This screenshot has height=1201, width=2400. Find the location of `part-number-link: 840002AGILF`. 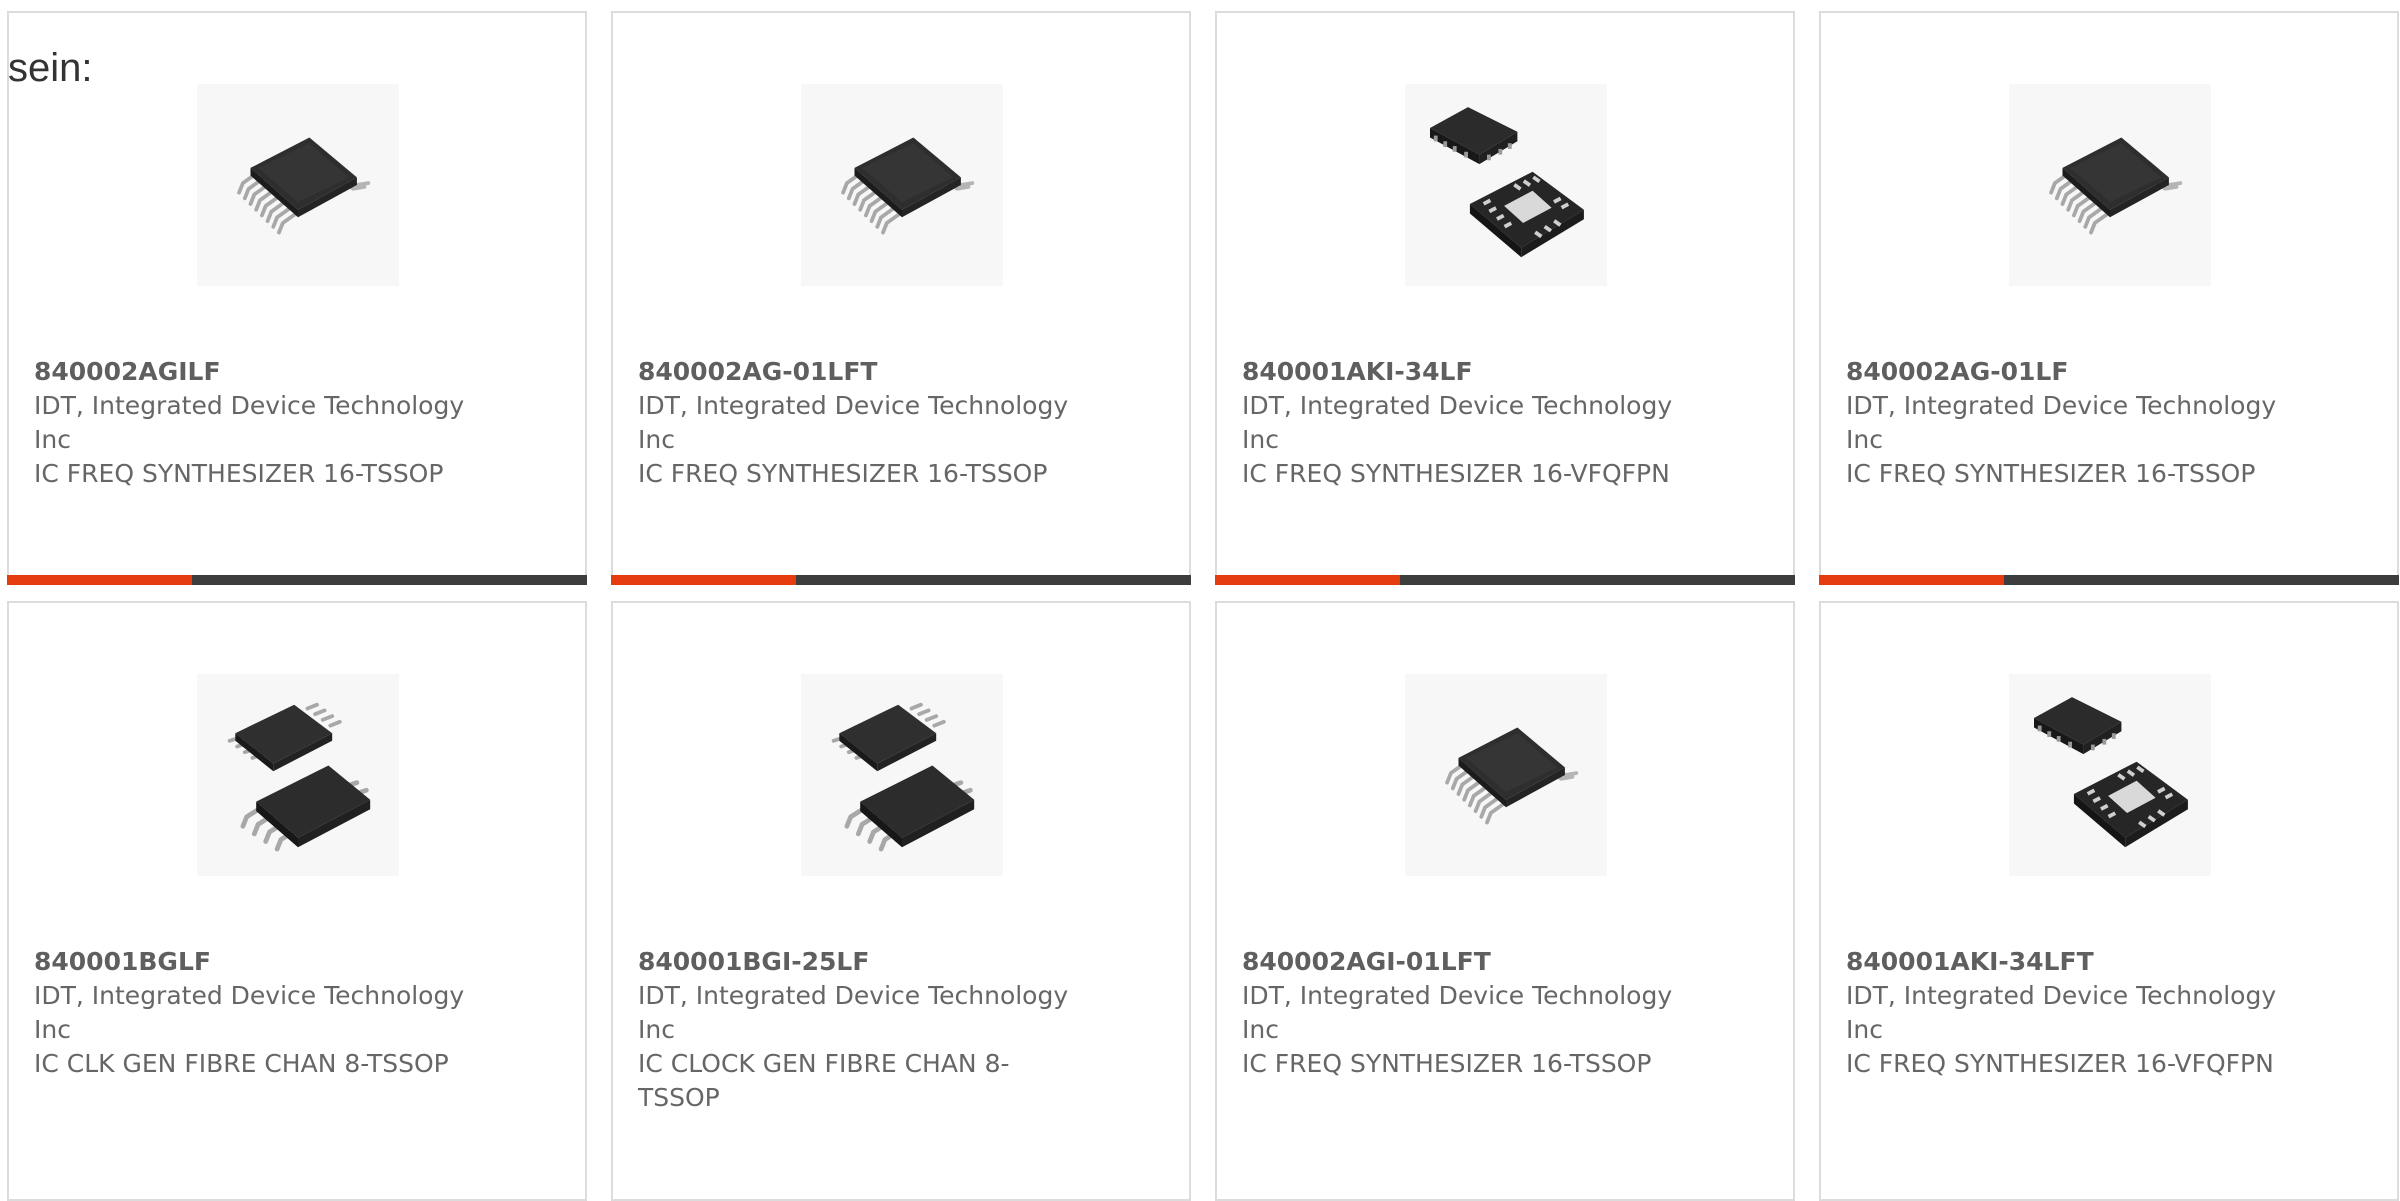

part-number-link: 840002AGILF is located at coordinates (254, 372).